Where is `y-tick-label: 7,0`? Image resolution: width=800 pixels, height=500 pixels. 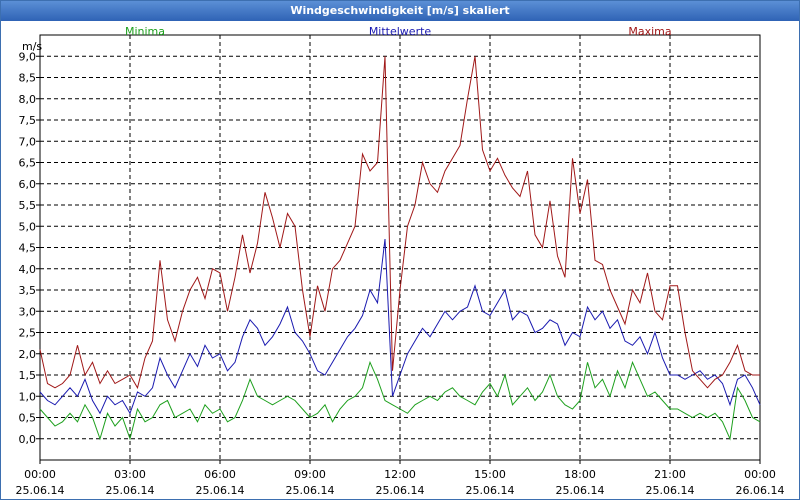 y-tick-label: 7,0 is located at coordinates (28, 141).